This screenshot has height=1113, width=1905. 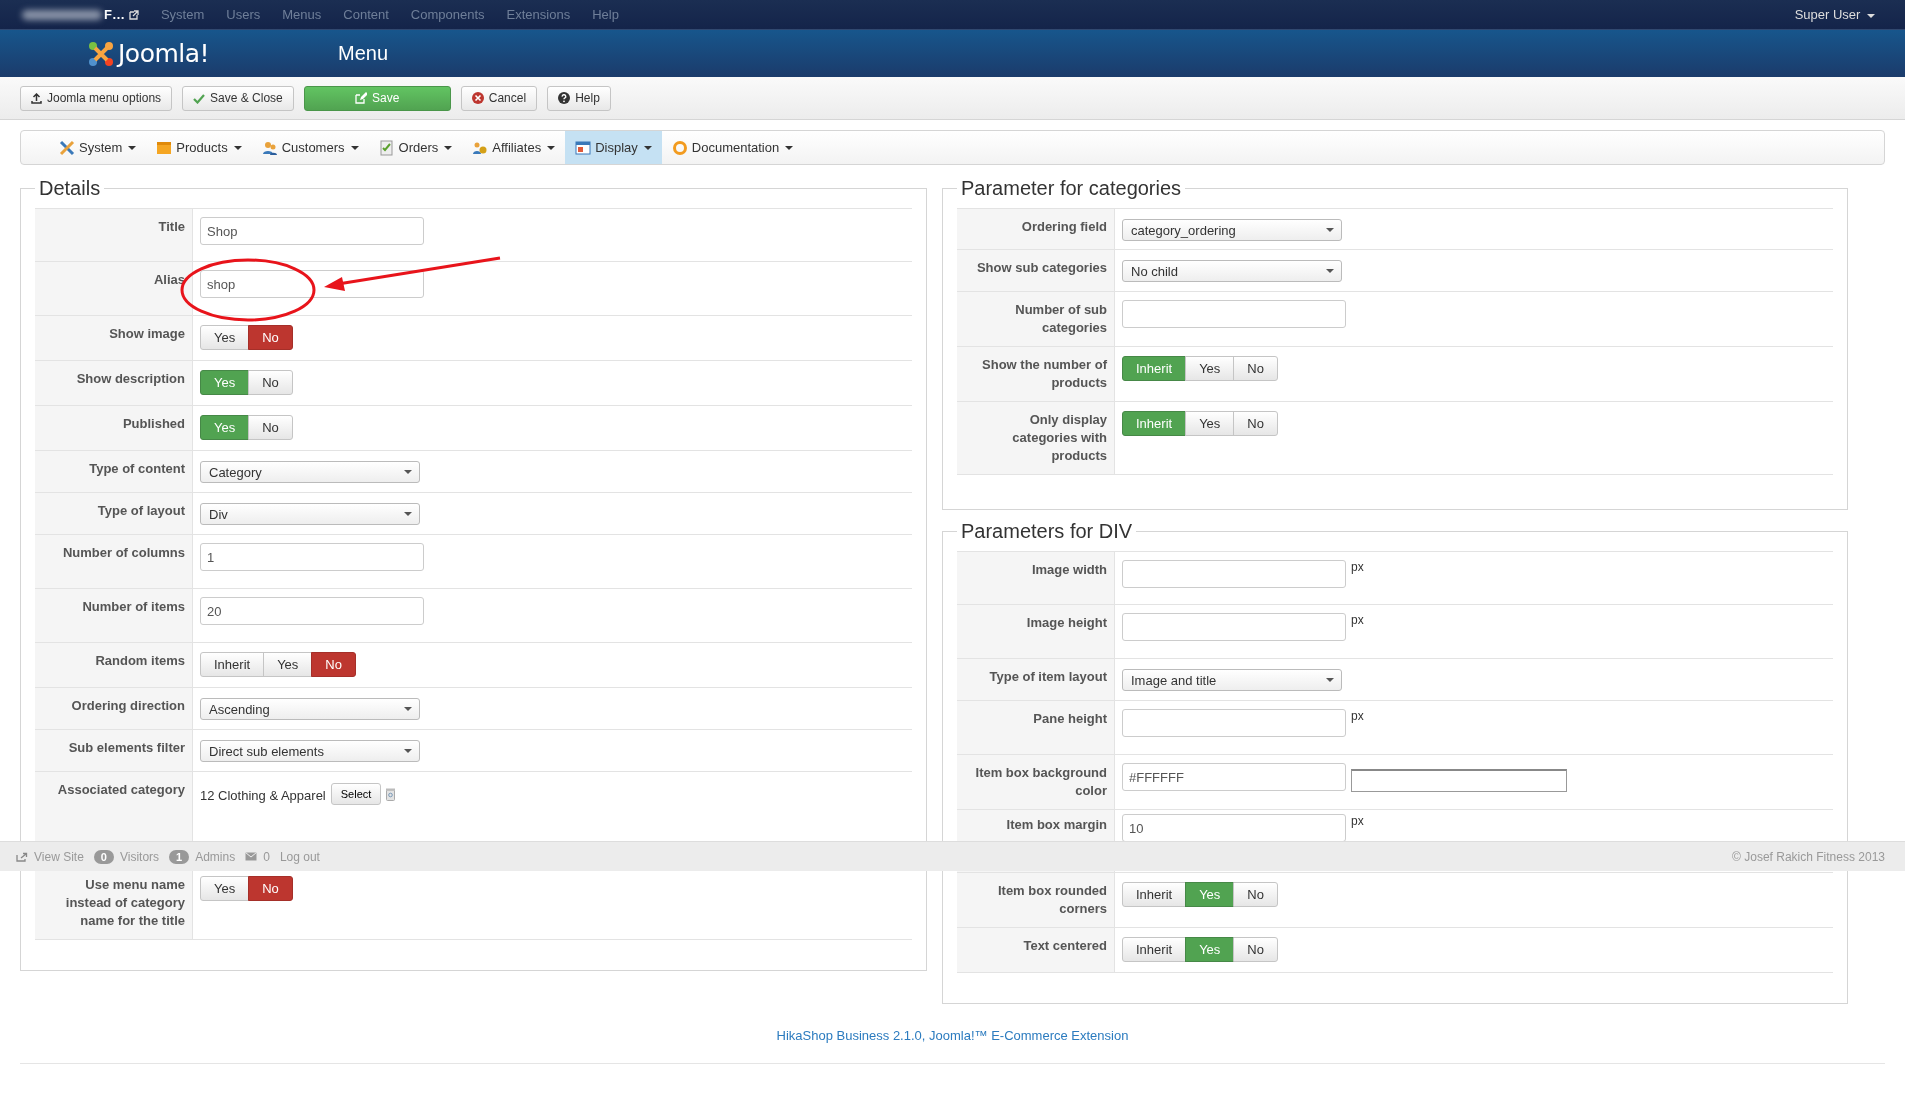 I want to click on field-label: Pane height, so click(x=1070, y=719).